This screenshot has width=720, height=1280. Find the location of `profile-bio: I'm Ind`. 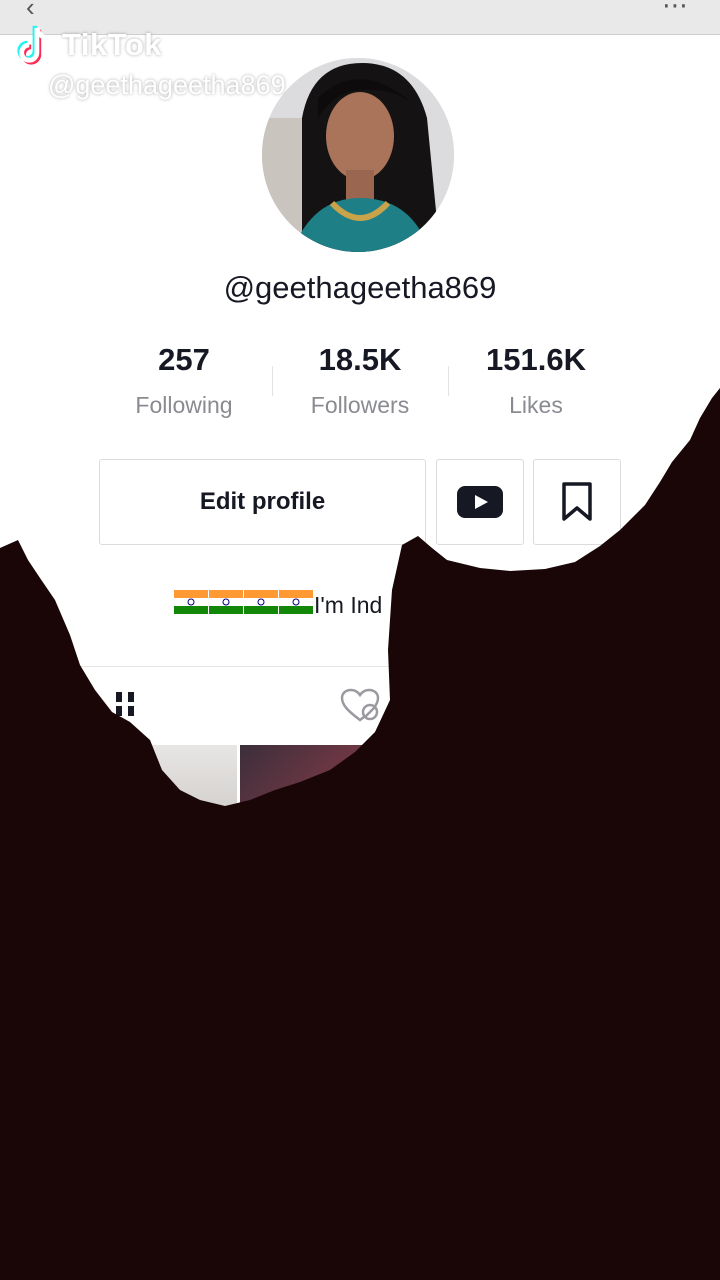

profile-bio: I'm Ind is located at coordinates (278, 605).